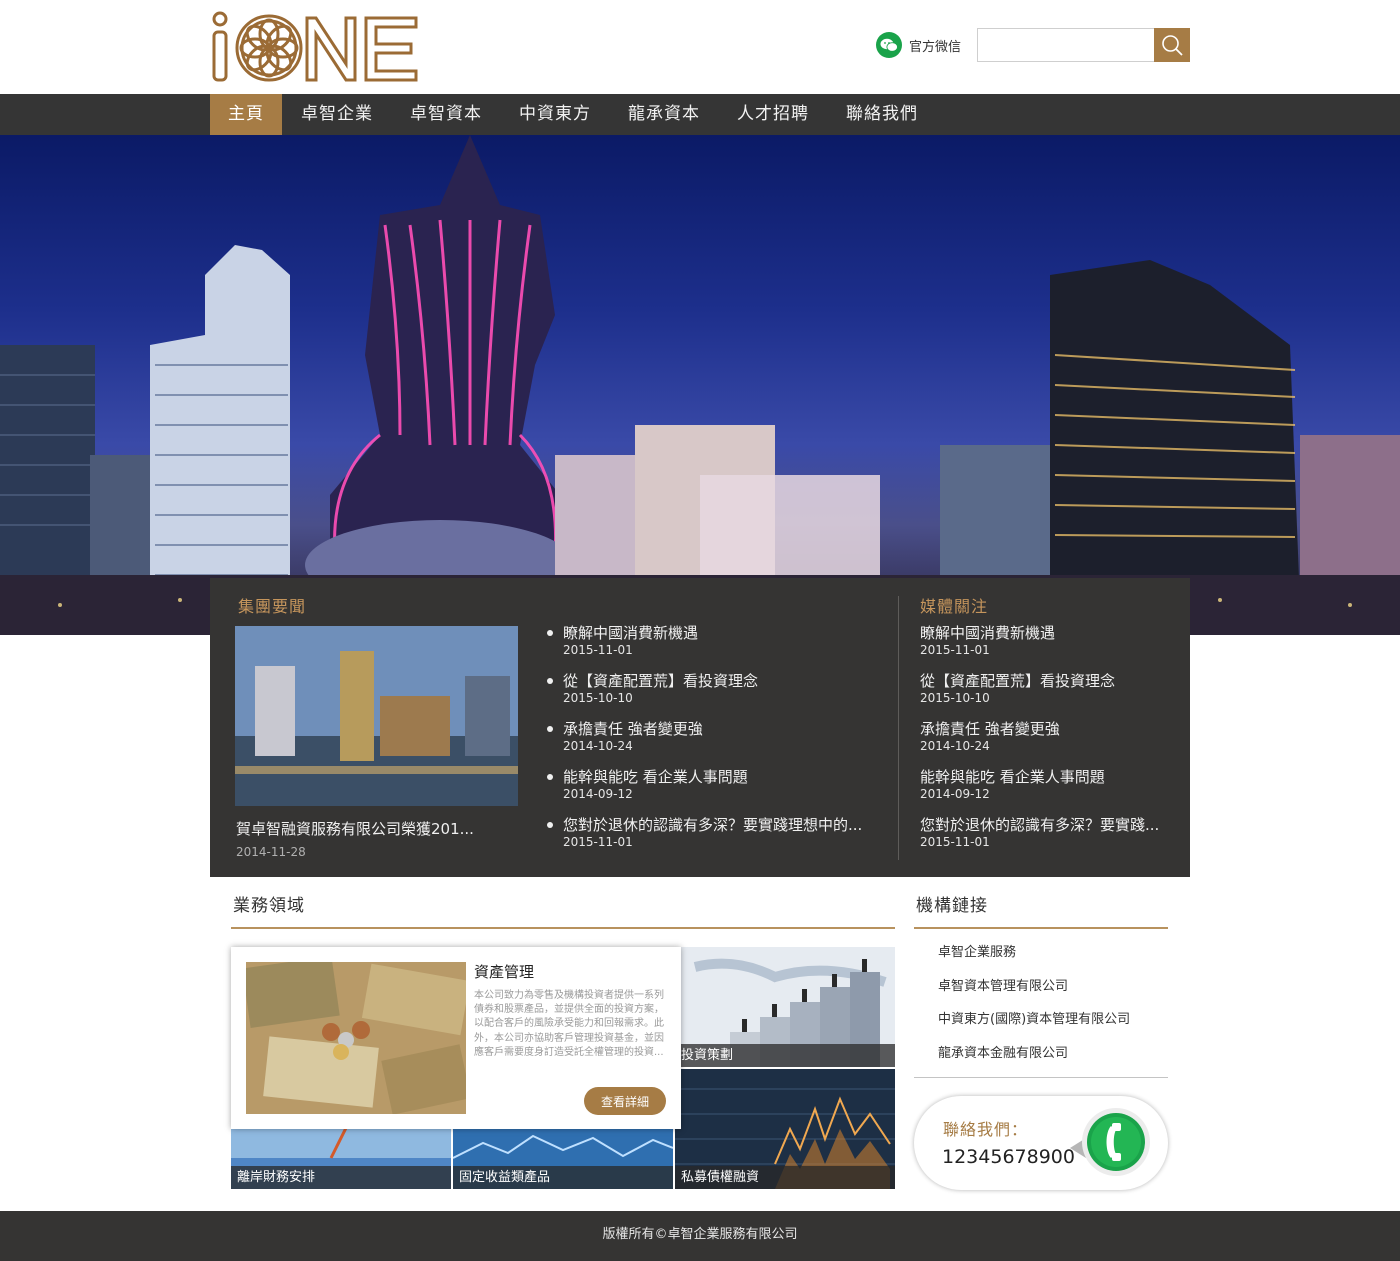 The width and height of the screenshot is (1400, 1261). I want to click on link-item: 卓智企業服務, so click(1034, 960).